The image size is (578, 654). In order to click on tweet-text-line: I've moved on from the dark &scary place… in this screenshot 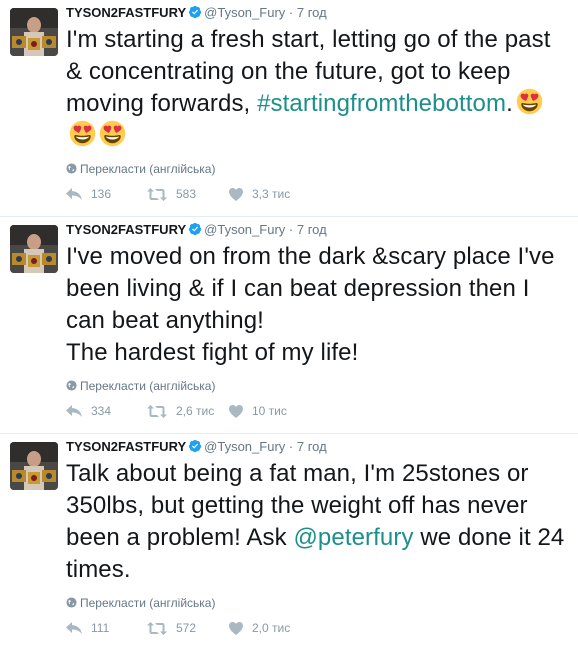, I will do `click(310, 288)`.